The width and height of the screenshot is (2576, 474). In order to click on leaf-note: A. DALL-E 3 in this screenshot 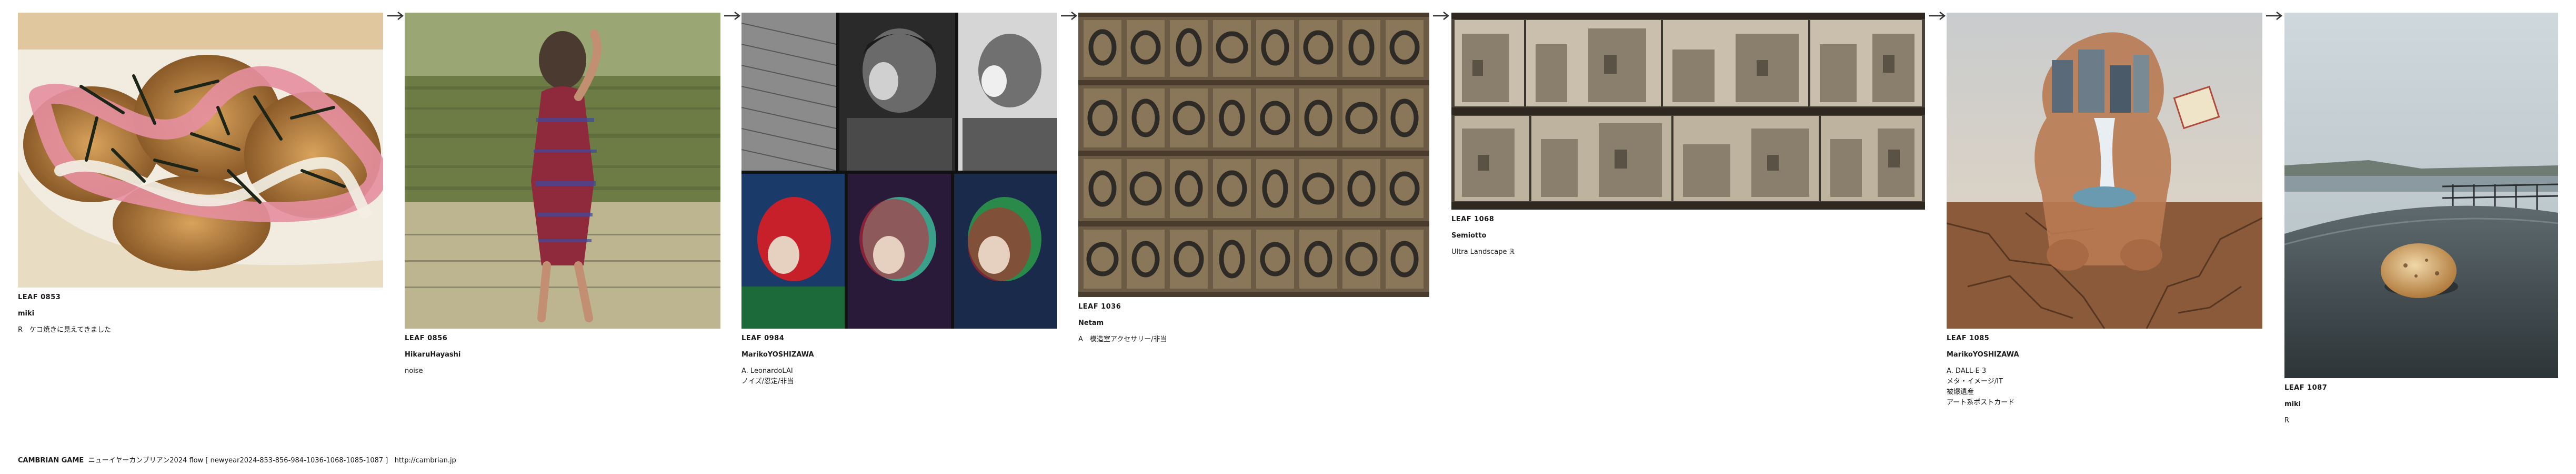, I will do `click(1967, 371)`.